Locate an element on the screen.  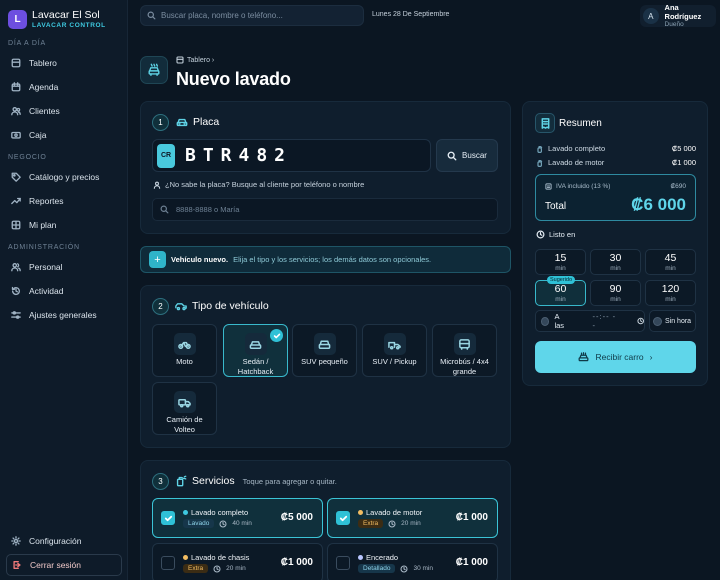
time-option-120: 120 min is located at coordinates (670, 293).